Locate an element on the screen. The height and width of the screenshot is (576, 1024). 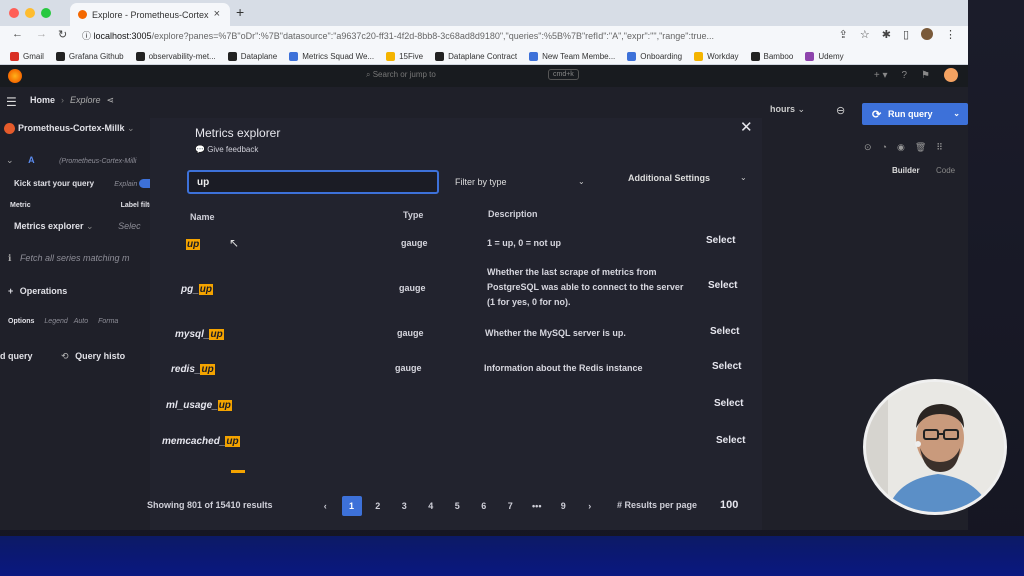
help-icon: ? is located at coordinates (904, 75).